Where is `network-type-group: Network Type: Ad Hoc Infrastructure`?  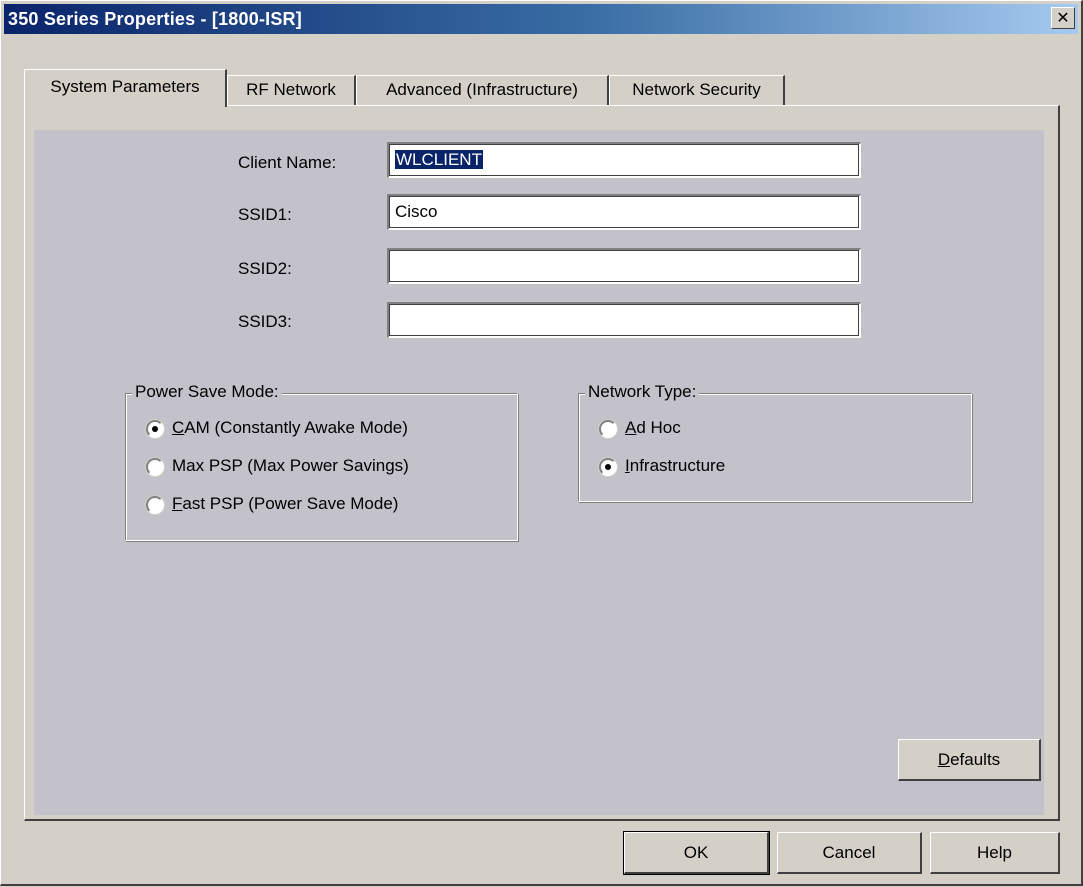
network-type-group: Network Type: Ad Hoc Infrastructure is located at coordinates (775, 442).